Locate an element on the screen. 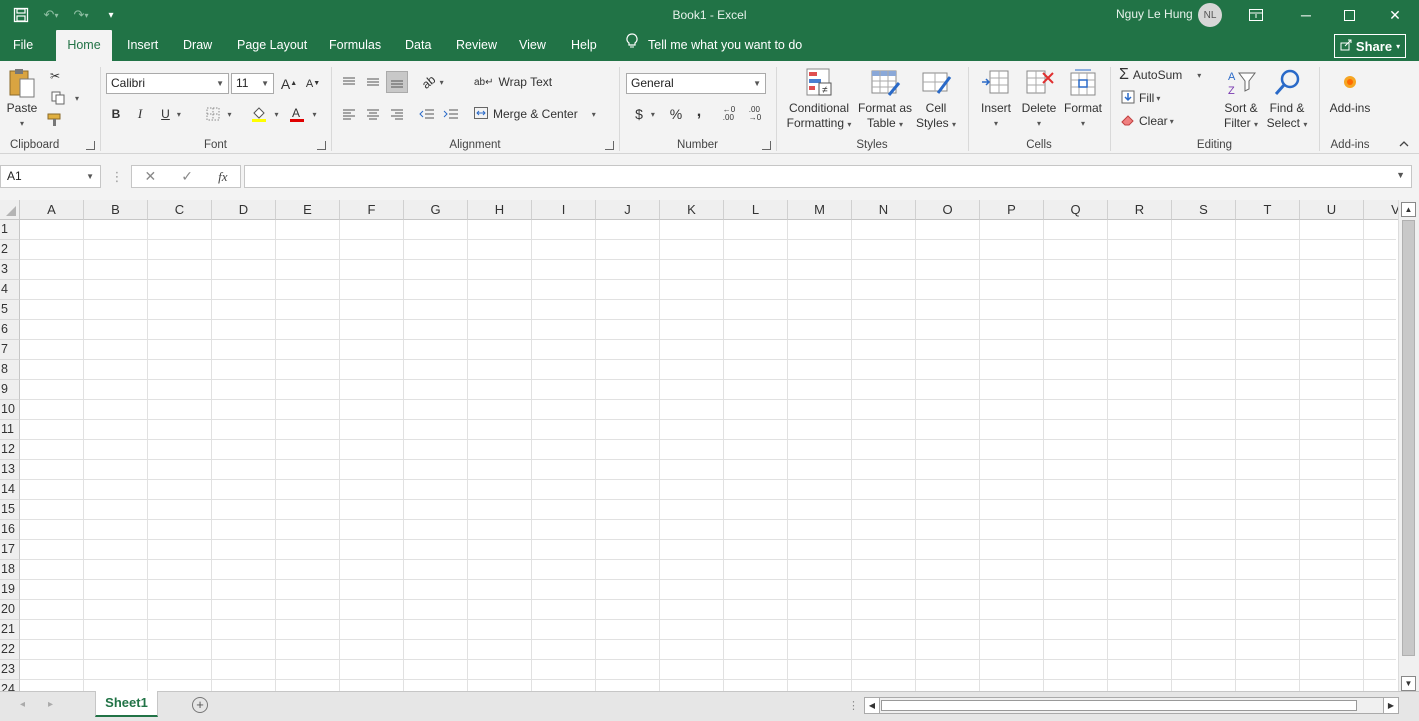  customize-qat-icon: ▾ is located at coordinates (111, 15).